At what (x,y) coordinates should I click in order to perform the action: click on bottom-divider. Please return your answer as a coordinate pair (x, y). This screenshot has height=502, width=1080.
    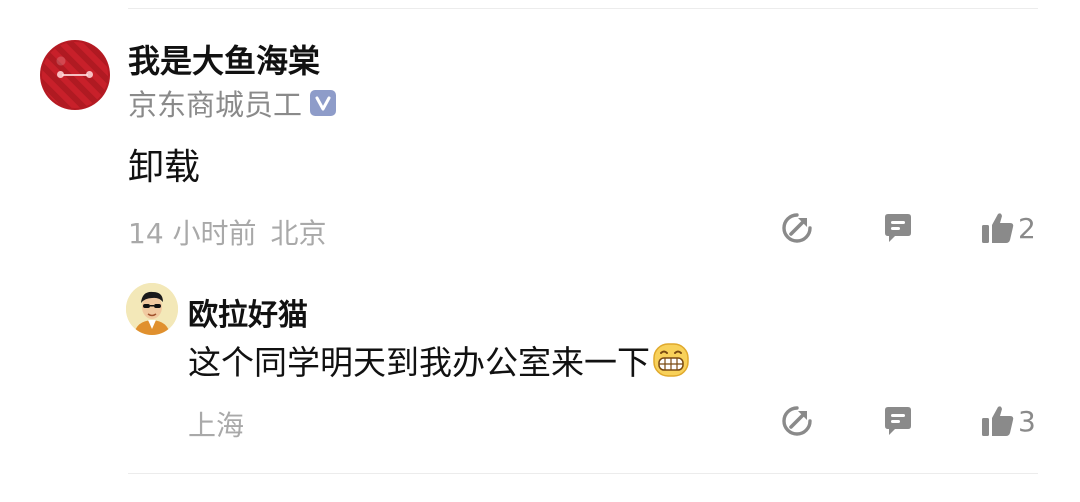
    Looking at the image, I should click on (583, 473).